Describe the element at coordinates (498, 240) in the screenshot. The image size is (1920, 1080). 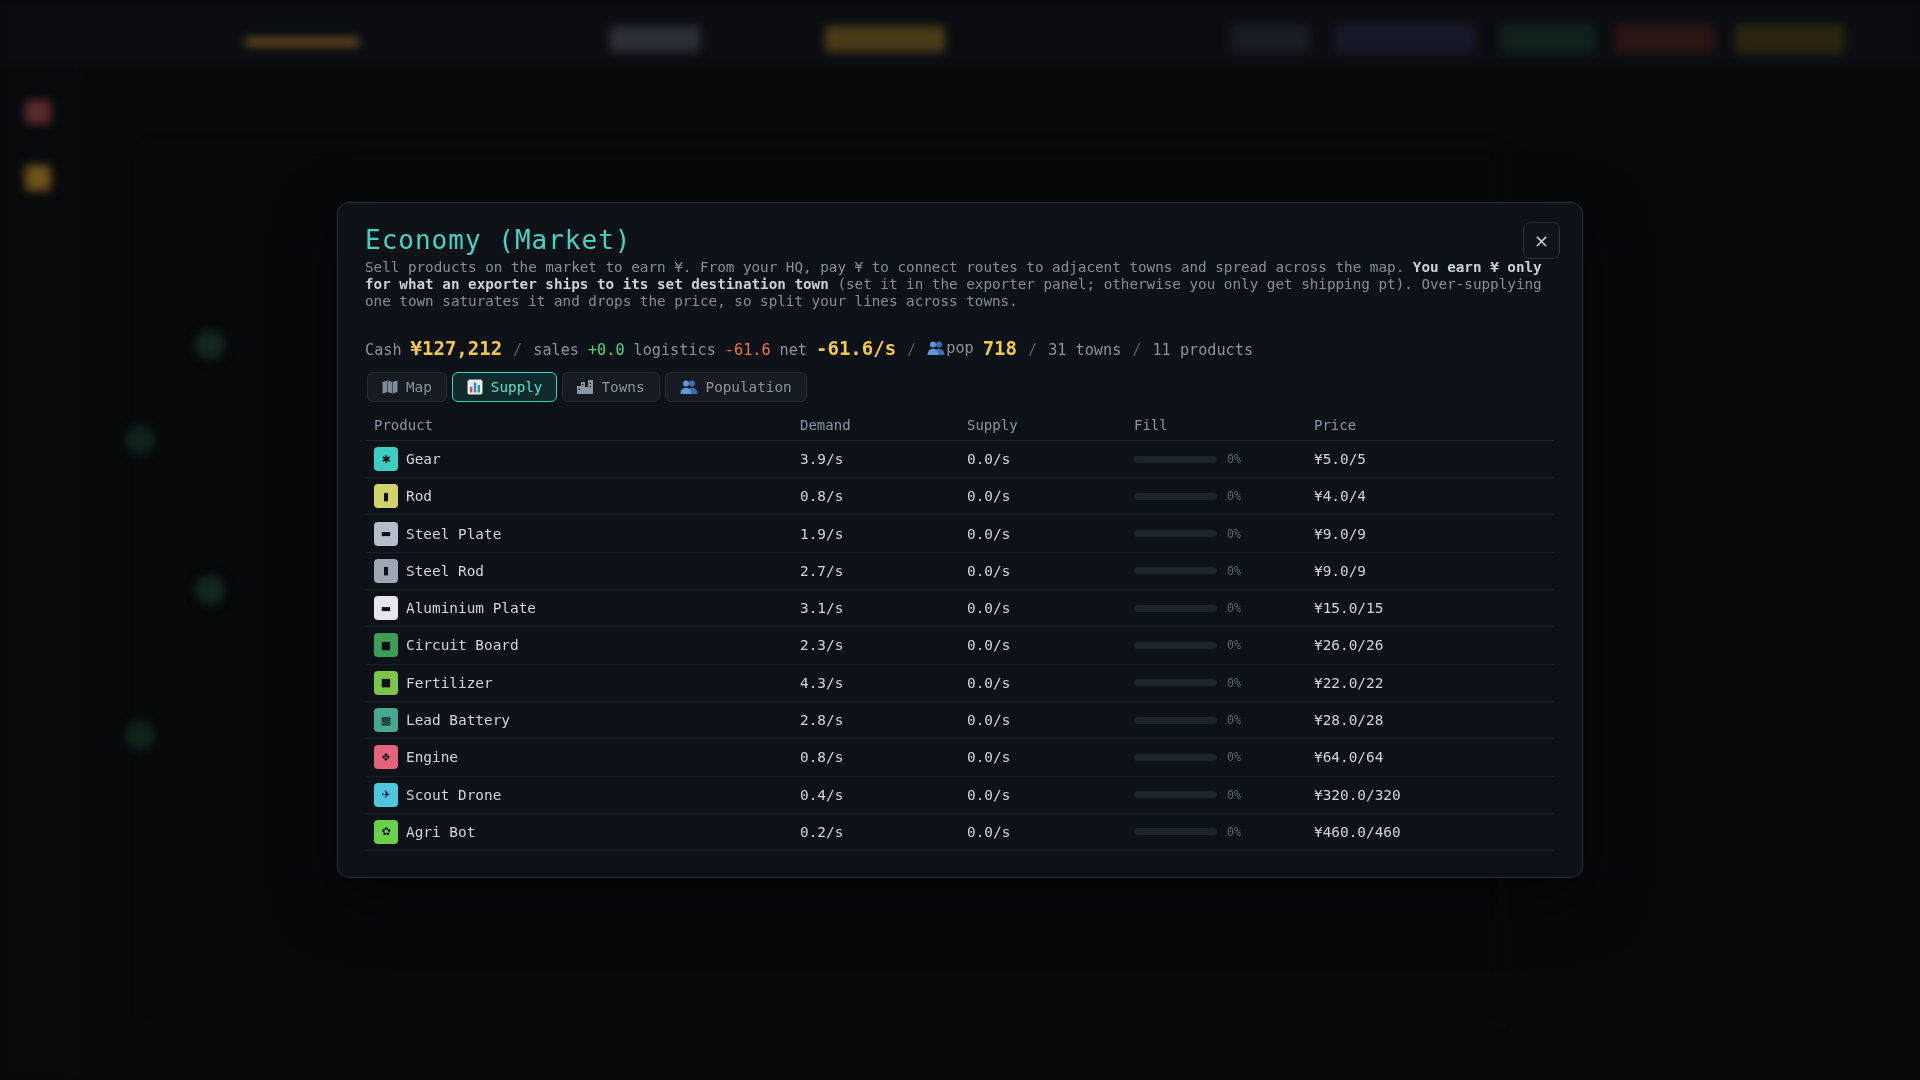
I see `dialog-title: Economy (Market)` at that location.